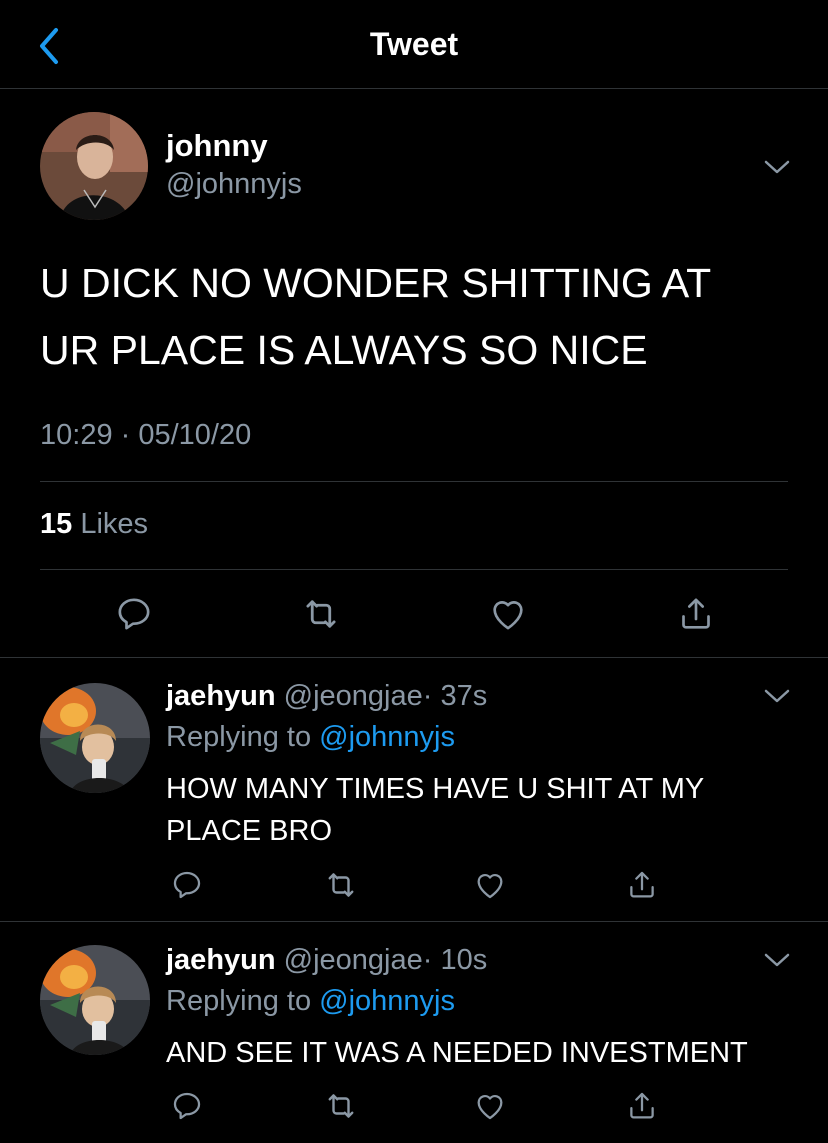  I want to click on reply-header: jaehyun @jeongjae· 10s, so click(326, 960).